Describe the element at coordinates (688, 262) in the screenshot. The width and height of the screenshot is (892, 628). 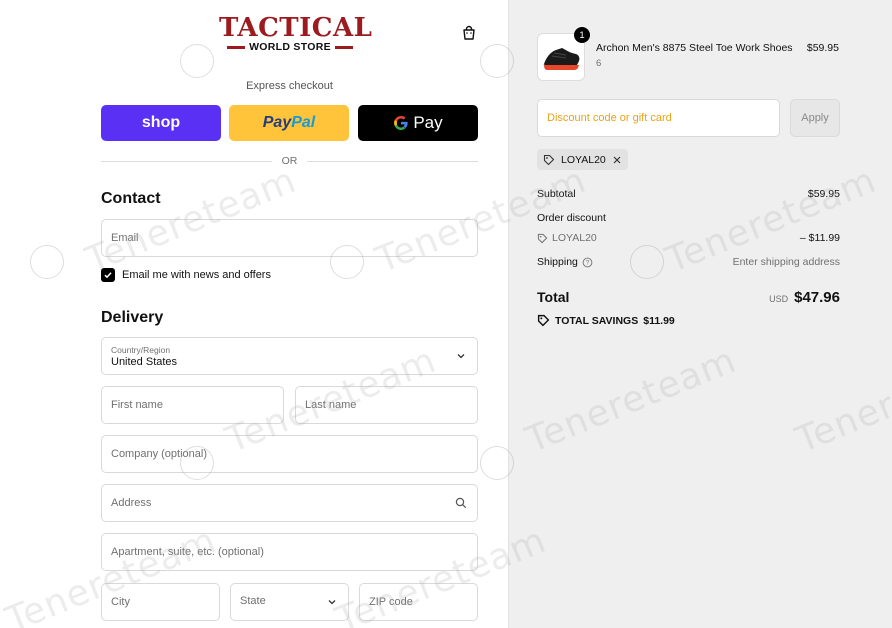
I see `shipping-row: Shipping ? Enter shipping address` at that location.